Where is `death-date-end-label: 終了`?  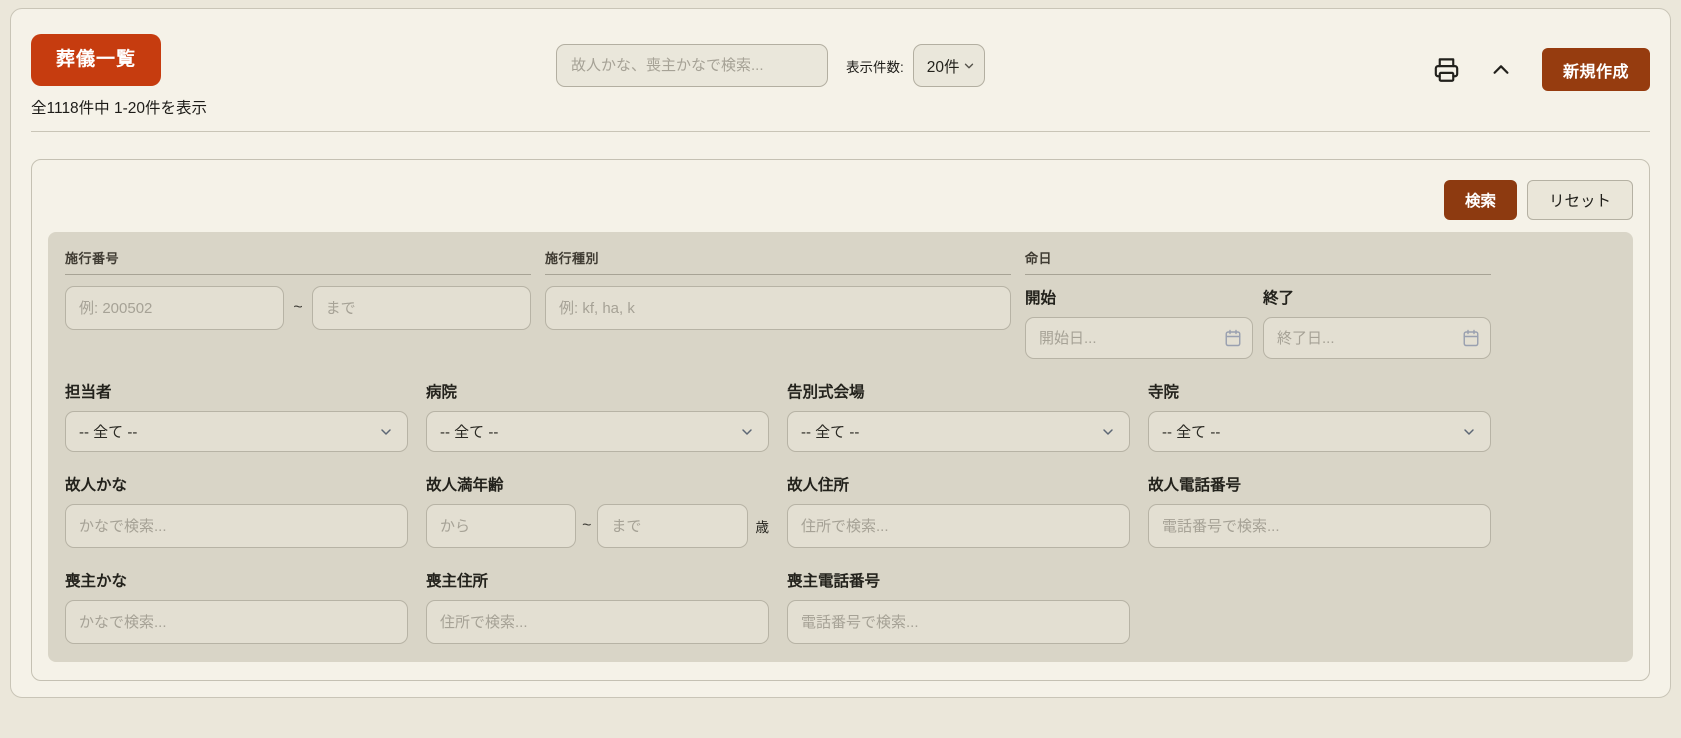 death-date-end-label: 終了 is located at coordinates (1279, 298).